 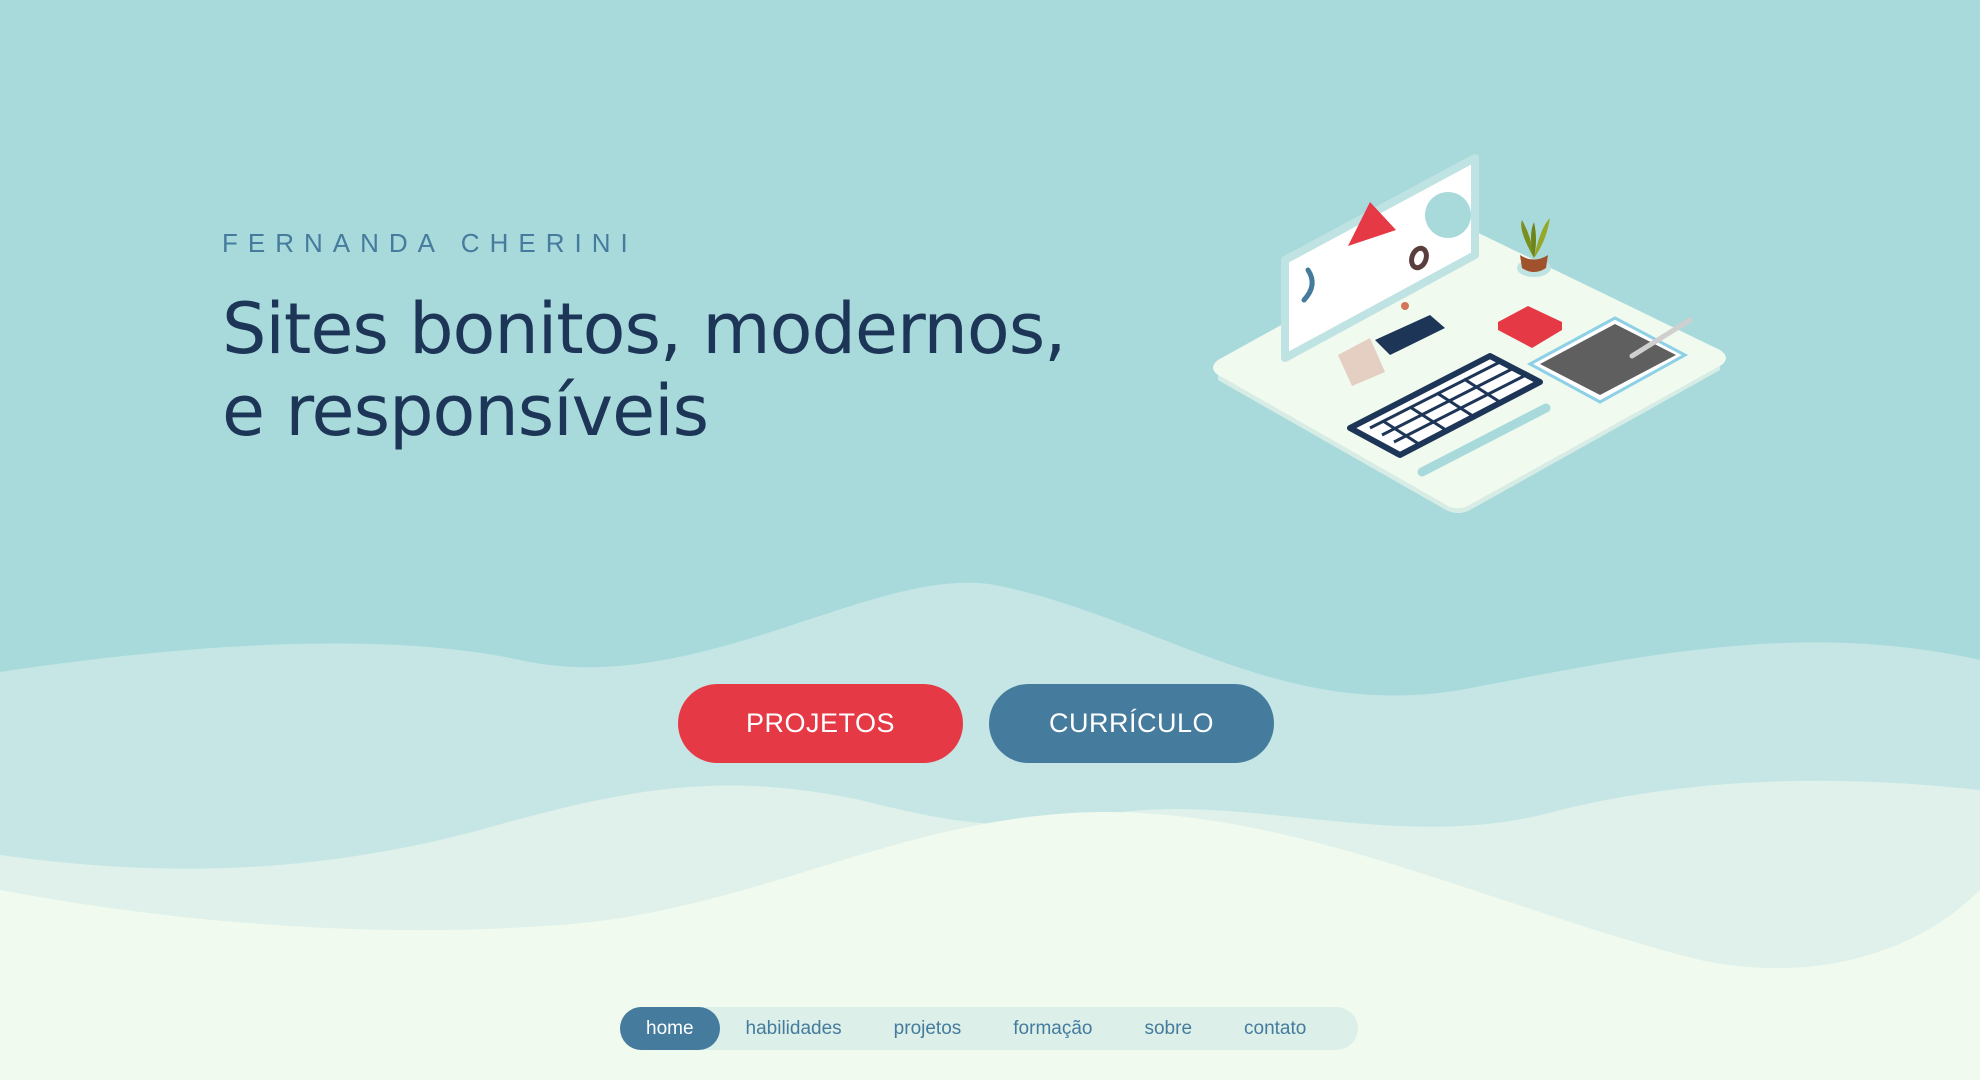 What do you see at coordinates (430, 243) in the screenshot?
I see `author-name: FERNANDA CHERINI` at bounding box center [430, 243].